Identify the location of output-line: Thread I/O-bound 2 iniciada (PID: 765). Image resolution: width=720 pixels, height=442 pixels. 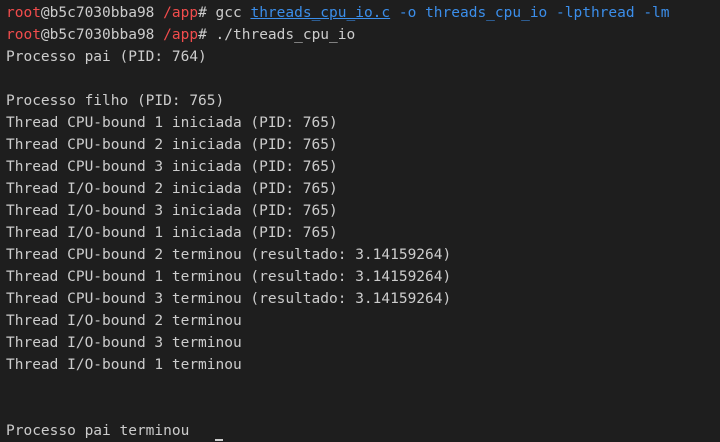
(172, 189).